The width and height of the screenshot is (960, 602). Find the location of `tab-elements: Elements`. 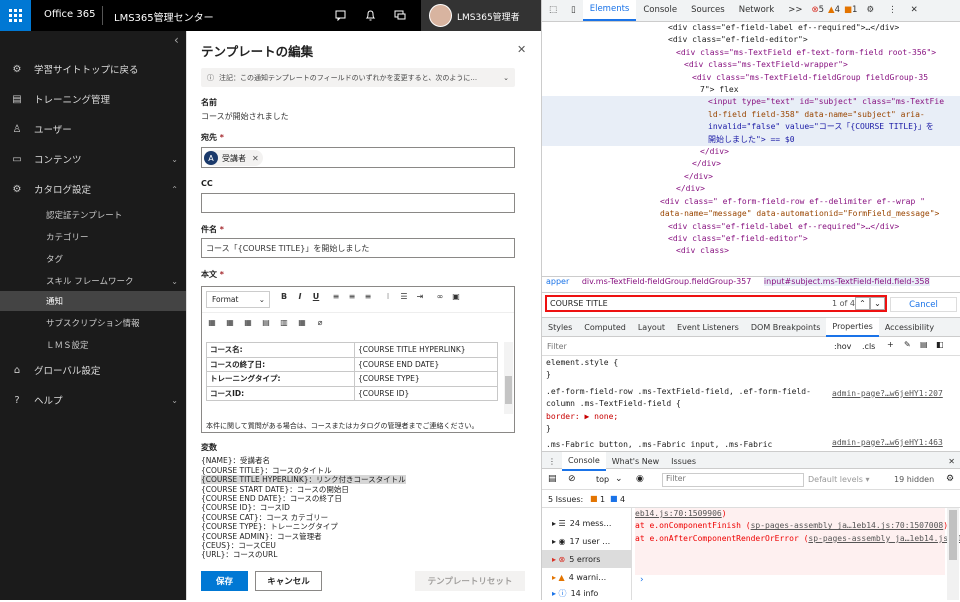

tab-elements: Elements is located at coordinates (609, 10).